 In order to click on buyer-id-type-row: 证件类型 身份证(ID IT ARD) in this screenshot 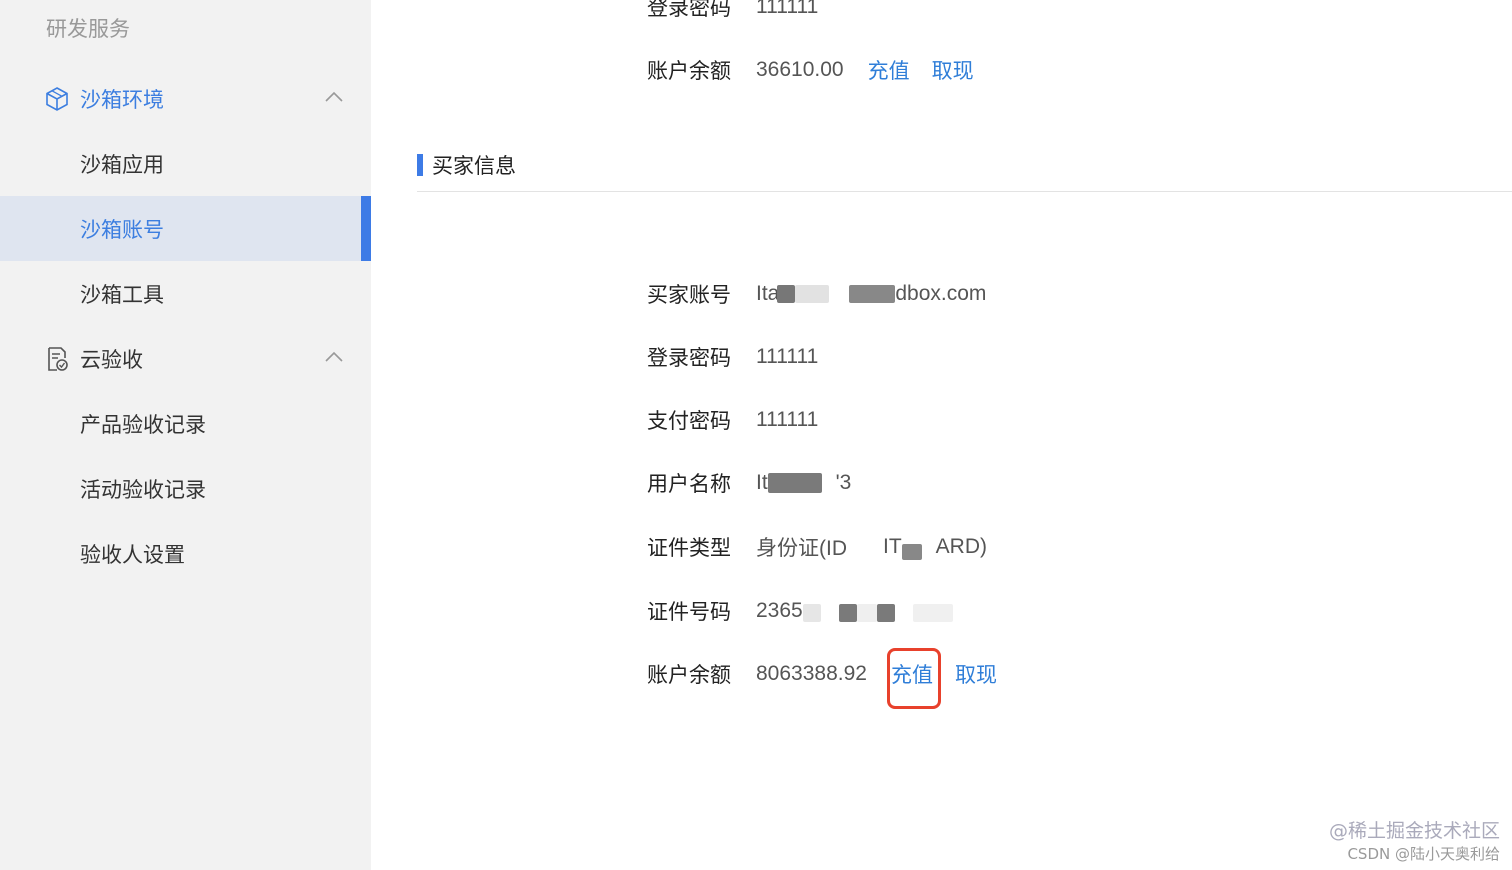, I will do `click(817, 547)`.